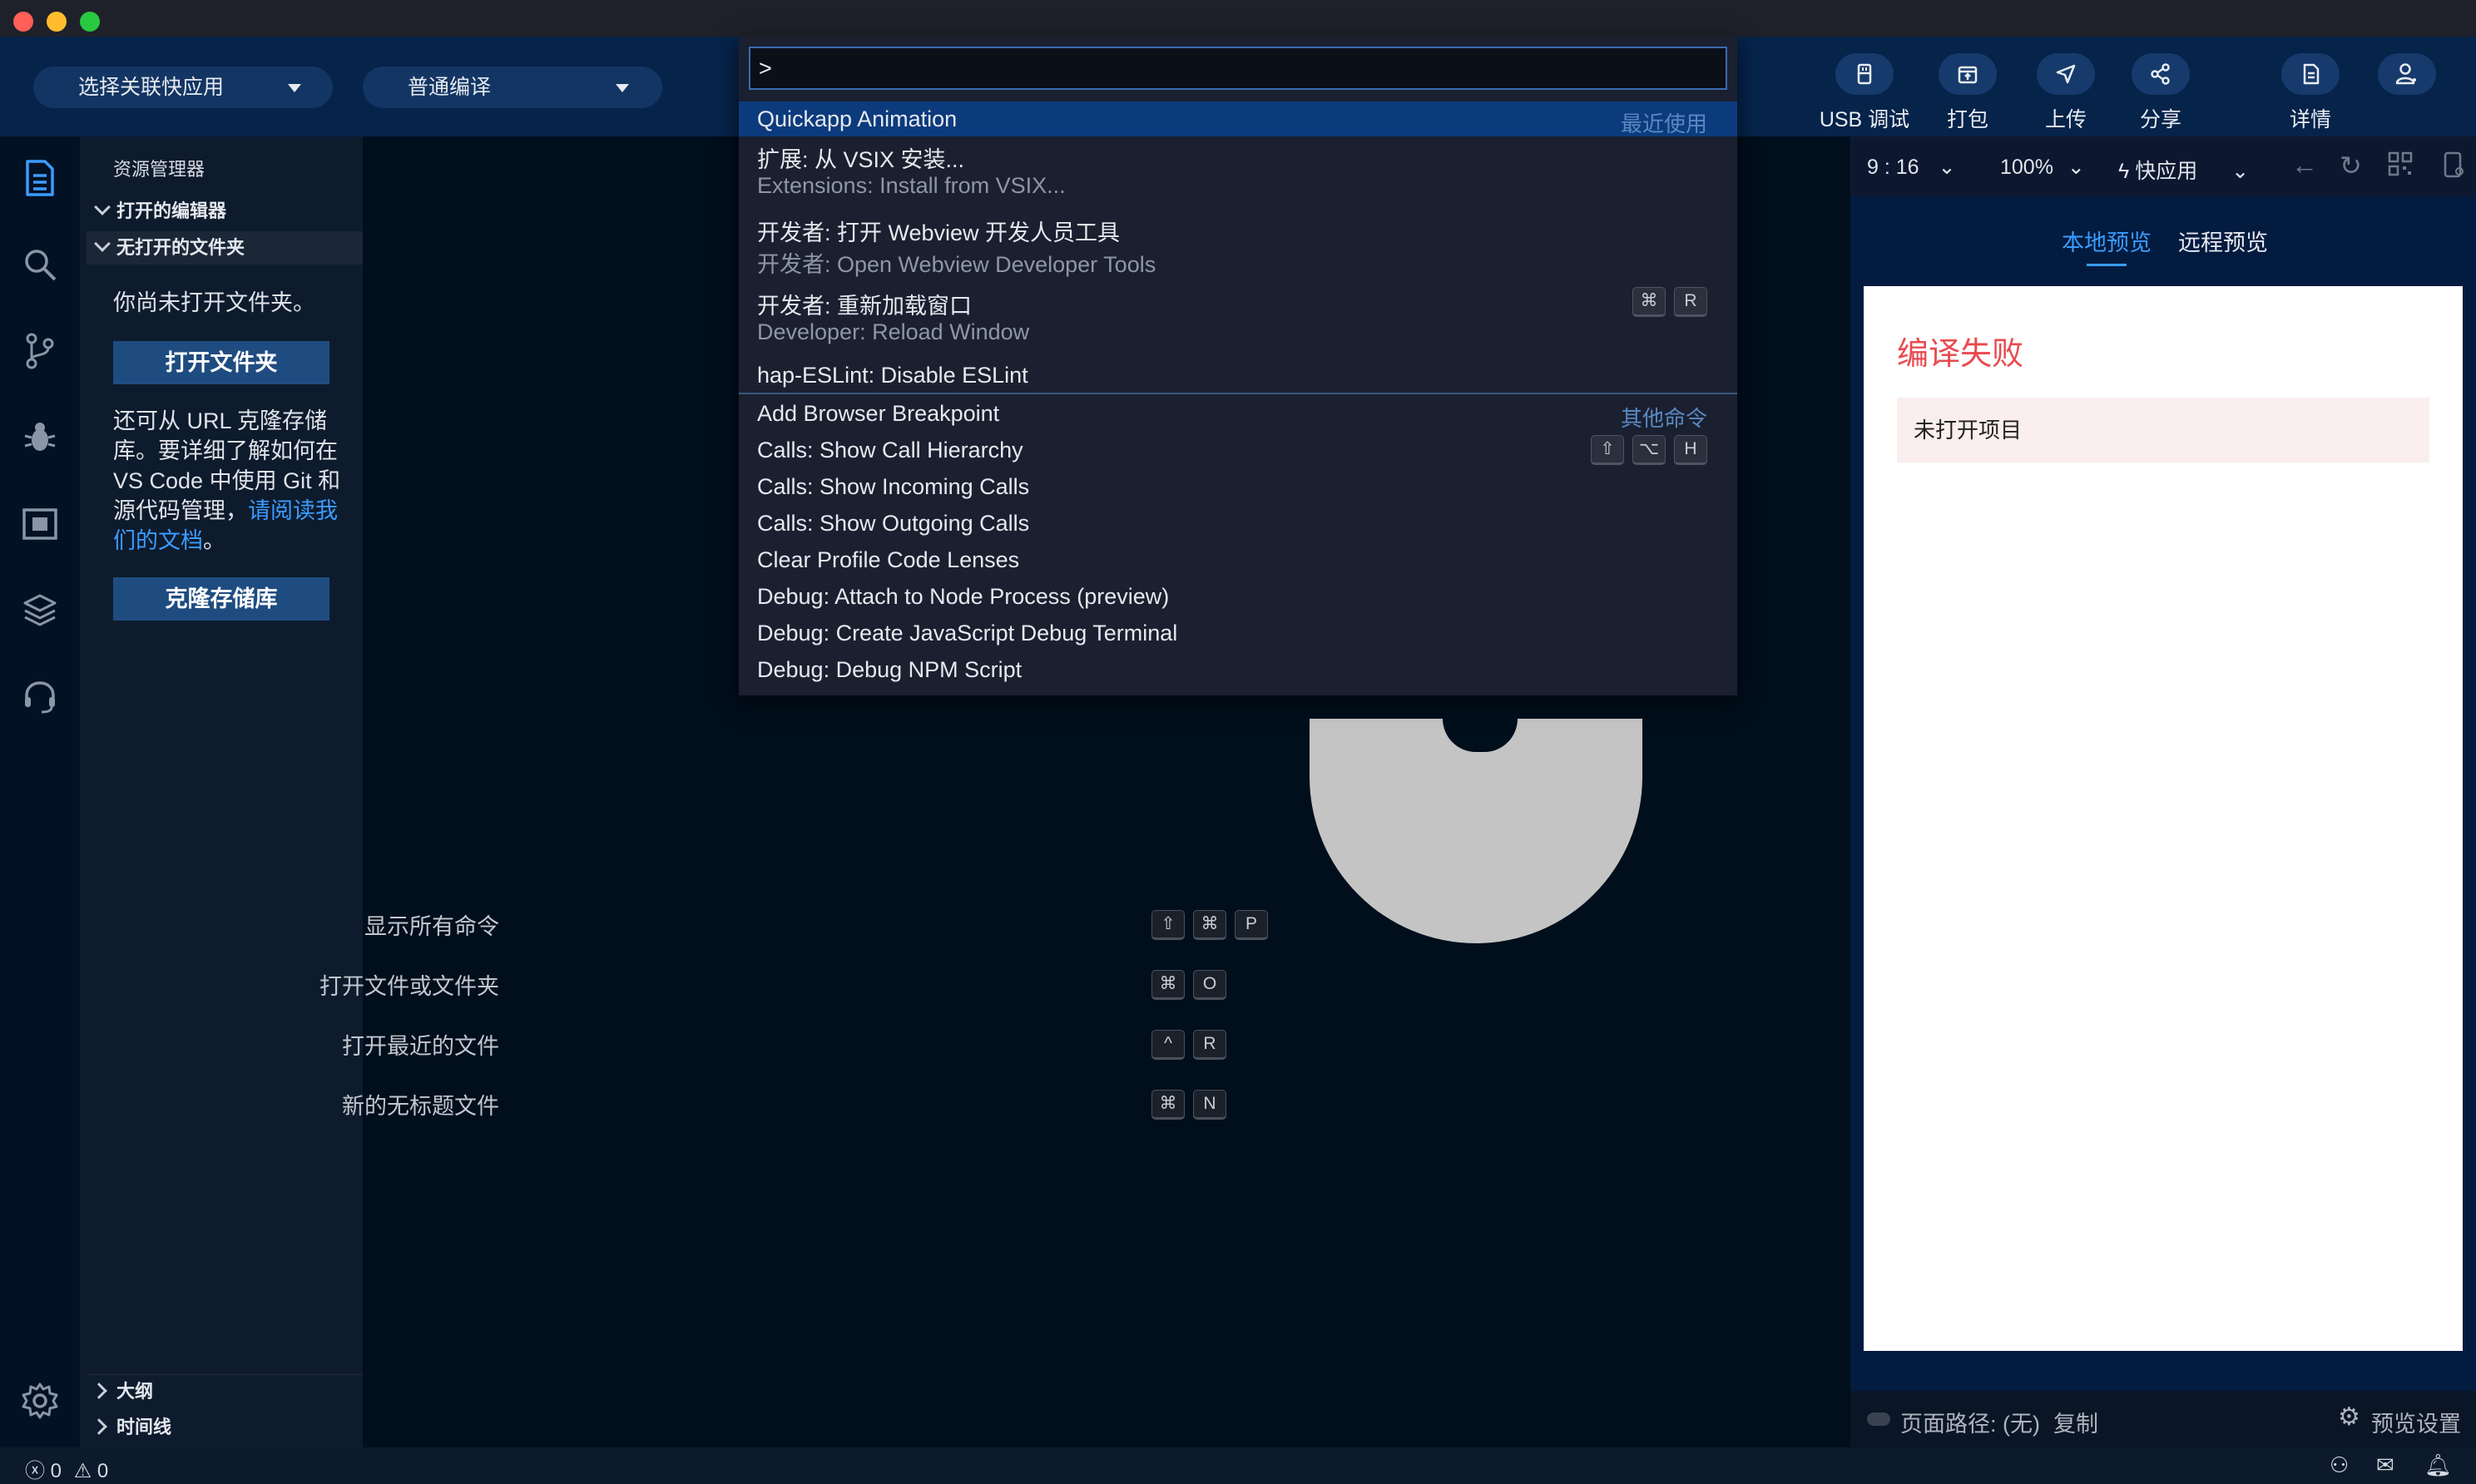  I want to click on command-item: Calls: Show Outgoing Calls, so click(1238, 523).